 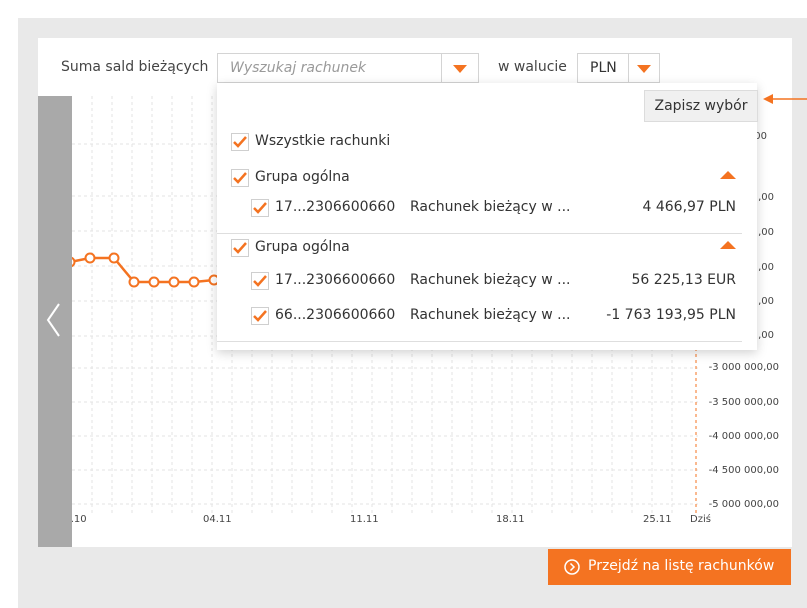 What do you see at coordinates (54, 320) in the screenshot?
I see `chevron-left-icon` at bounding box center [54, 320].